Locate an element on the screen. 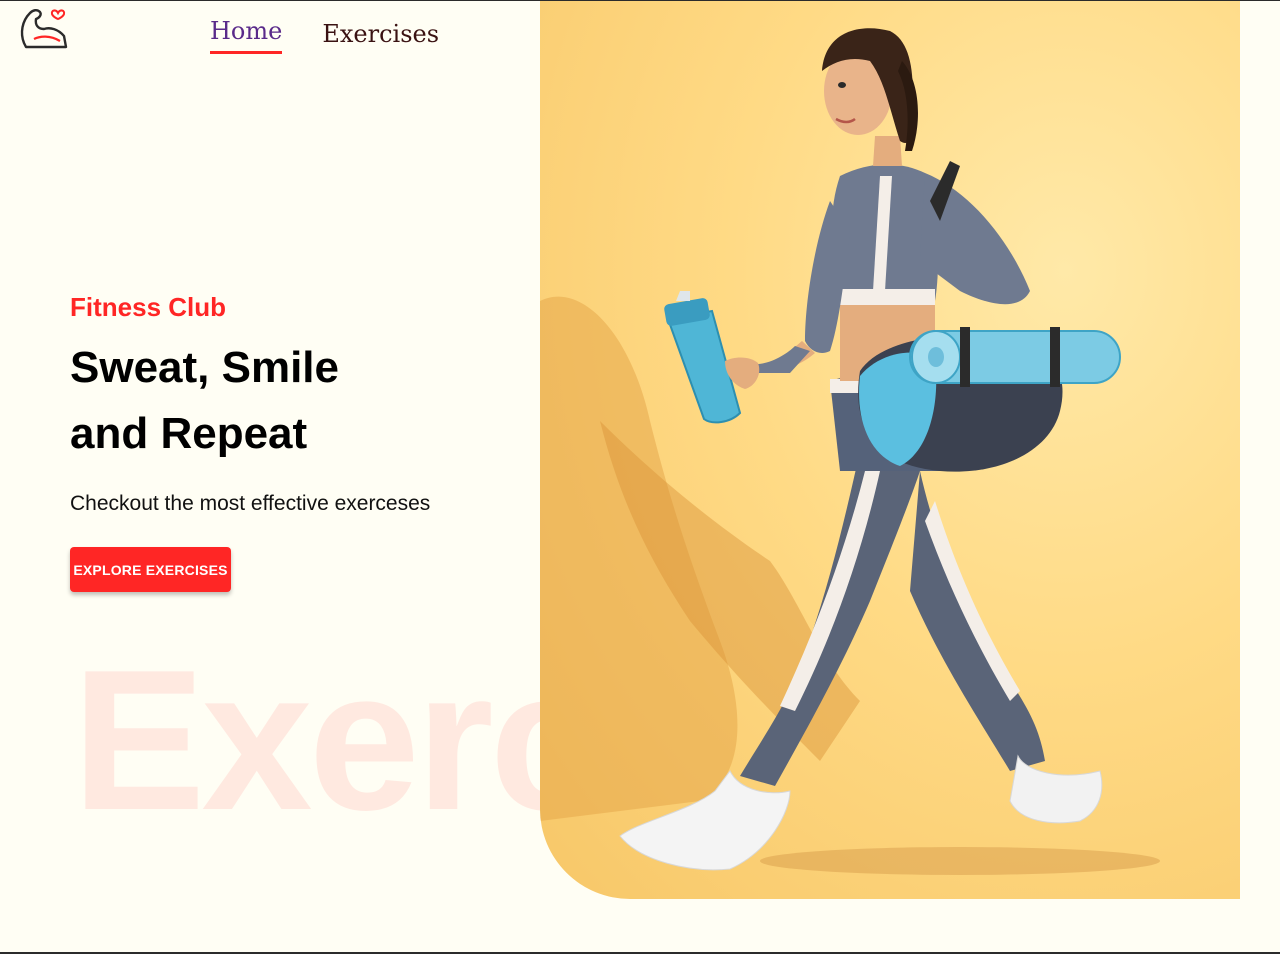 This screenshot has width=1280, height=954. main-nav: Home Exercises is located at coordinates (324, 35).